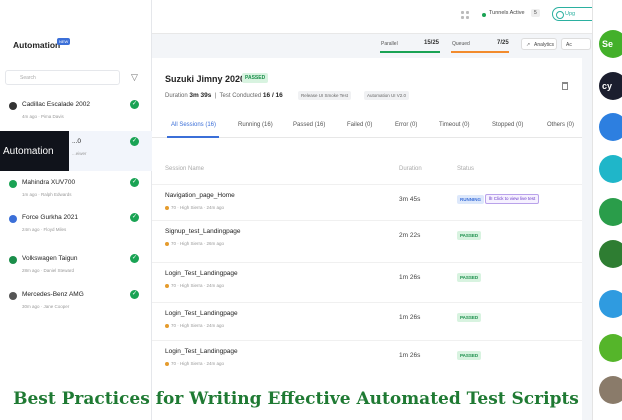  Describe the element at coordinates (200, 195) in the screenshot. I see `session-name: Navigation_page_Home` at that location.